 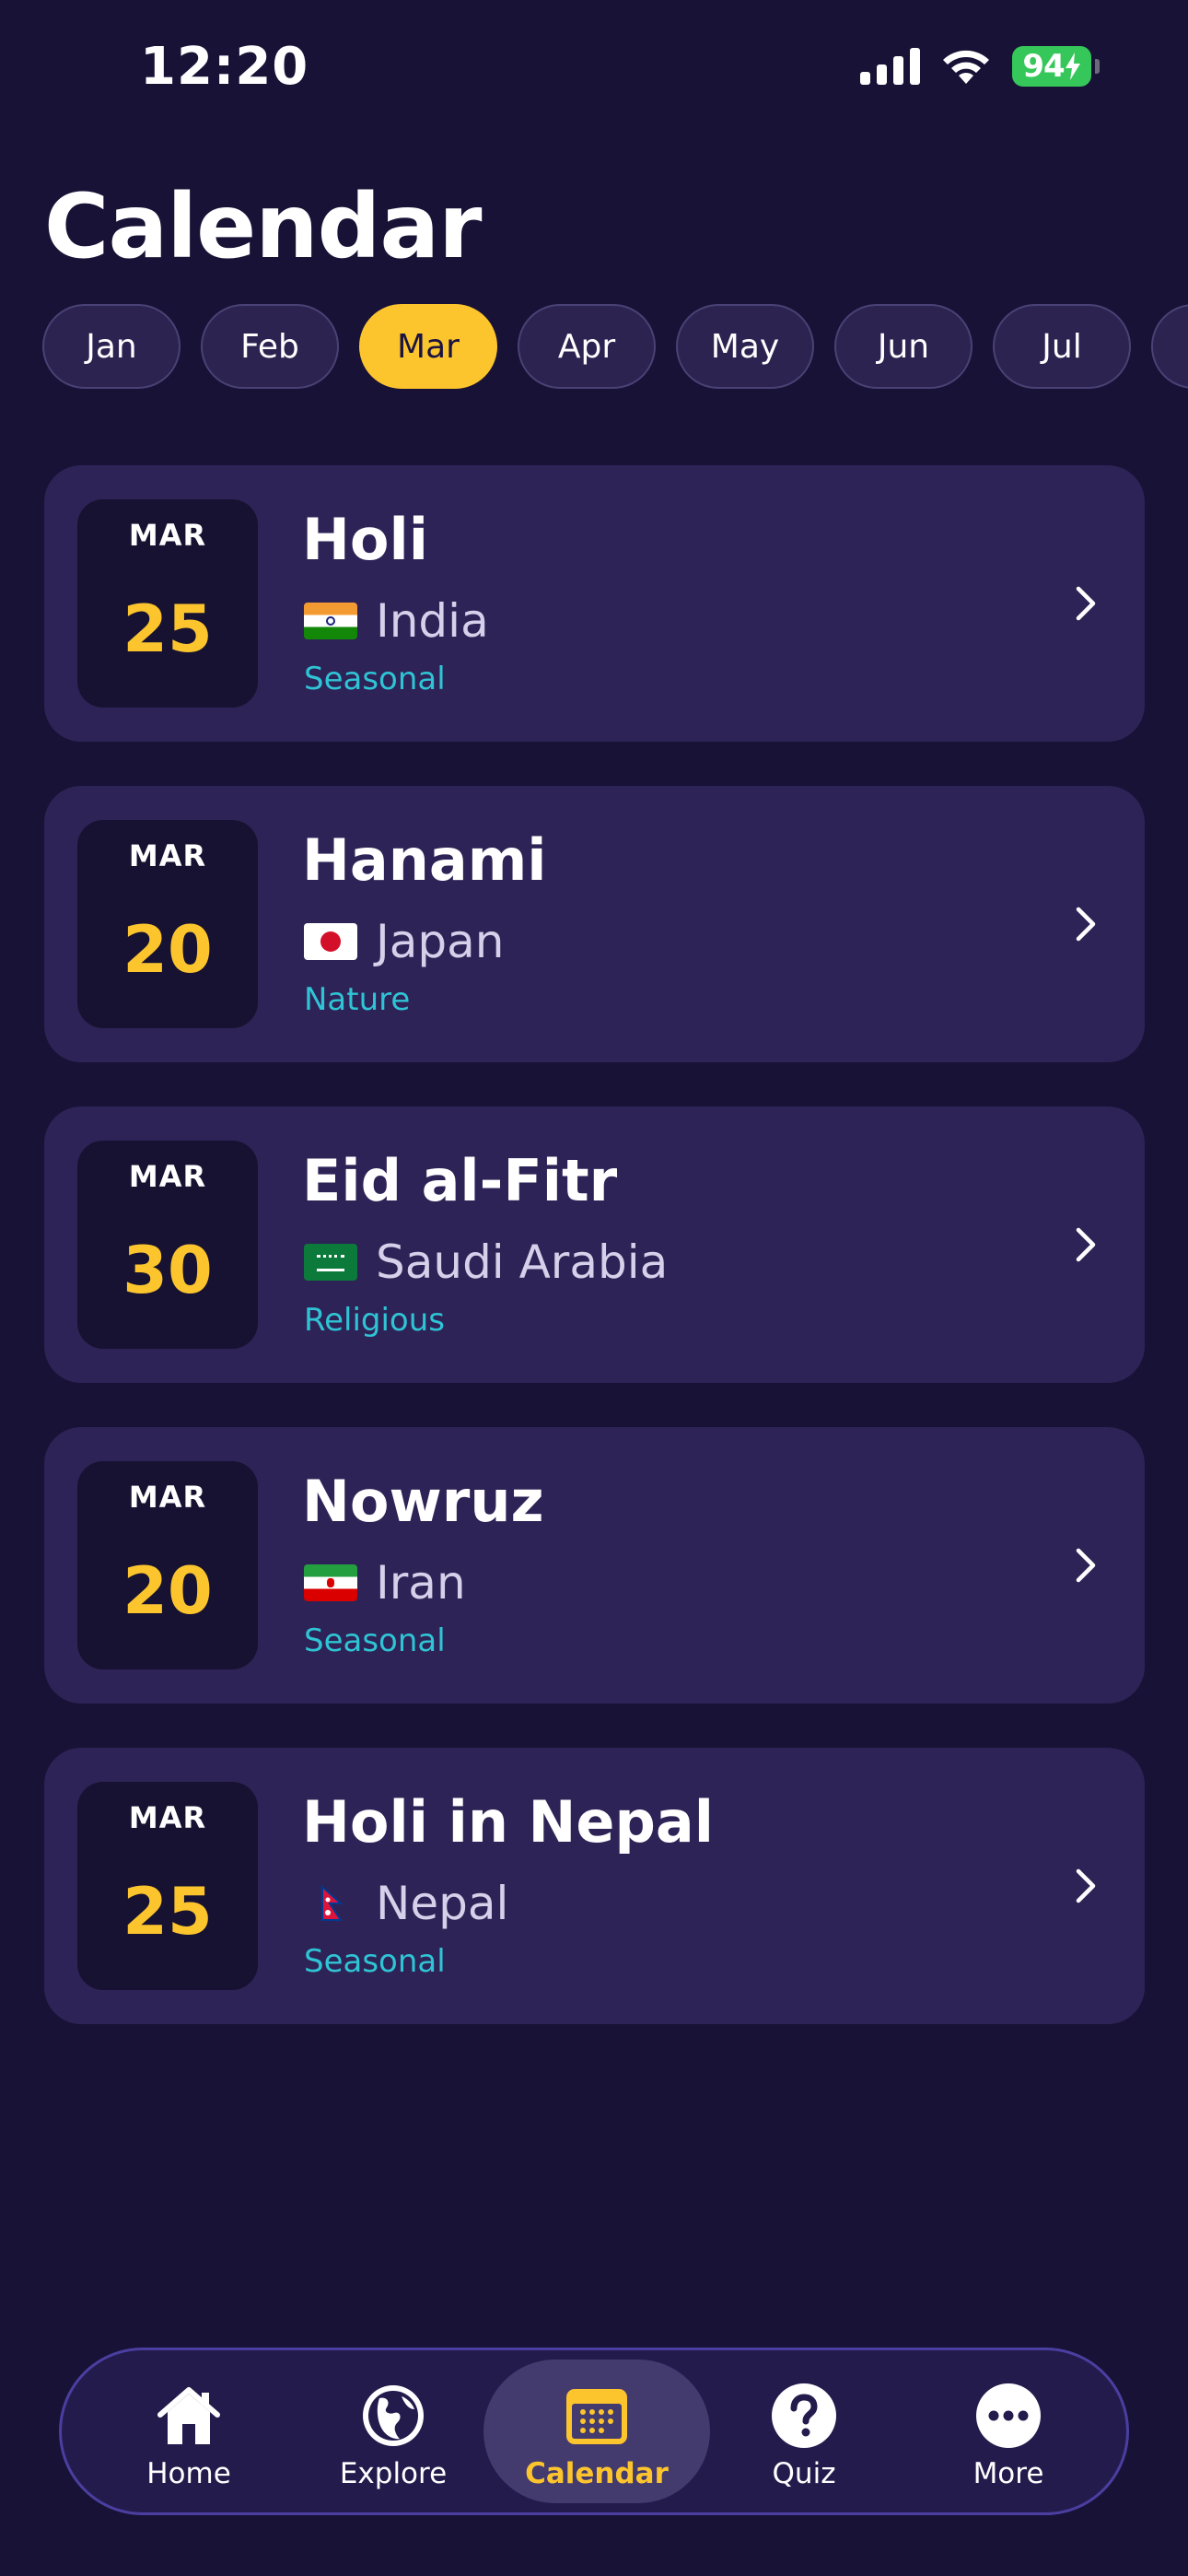 What do you see at coordinates (428, 346) in the screenshot?
I see `month-chip-mar: Mar` at bounding box center [428, 346].